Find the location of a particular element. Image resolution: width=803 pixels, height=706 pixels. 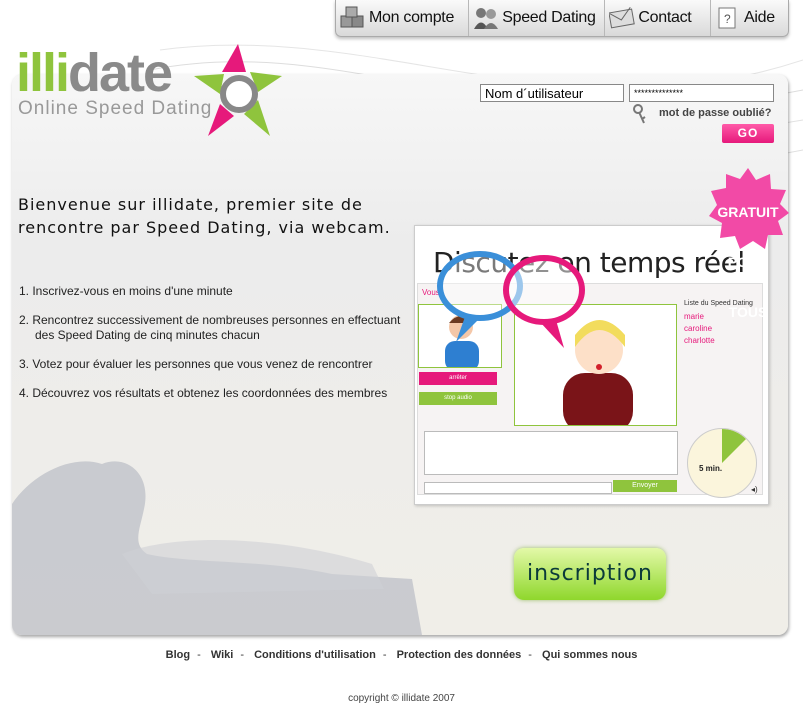

nav-label: Speed Dating is located at coordinates (549, 17).